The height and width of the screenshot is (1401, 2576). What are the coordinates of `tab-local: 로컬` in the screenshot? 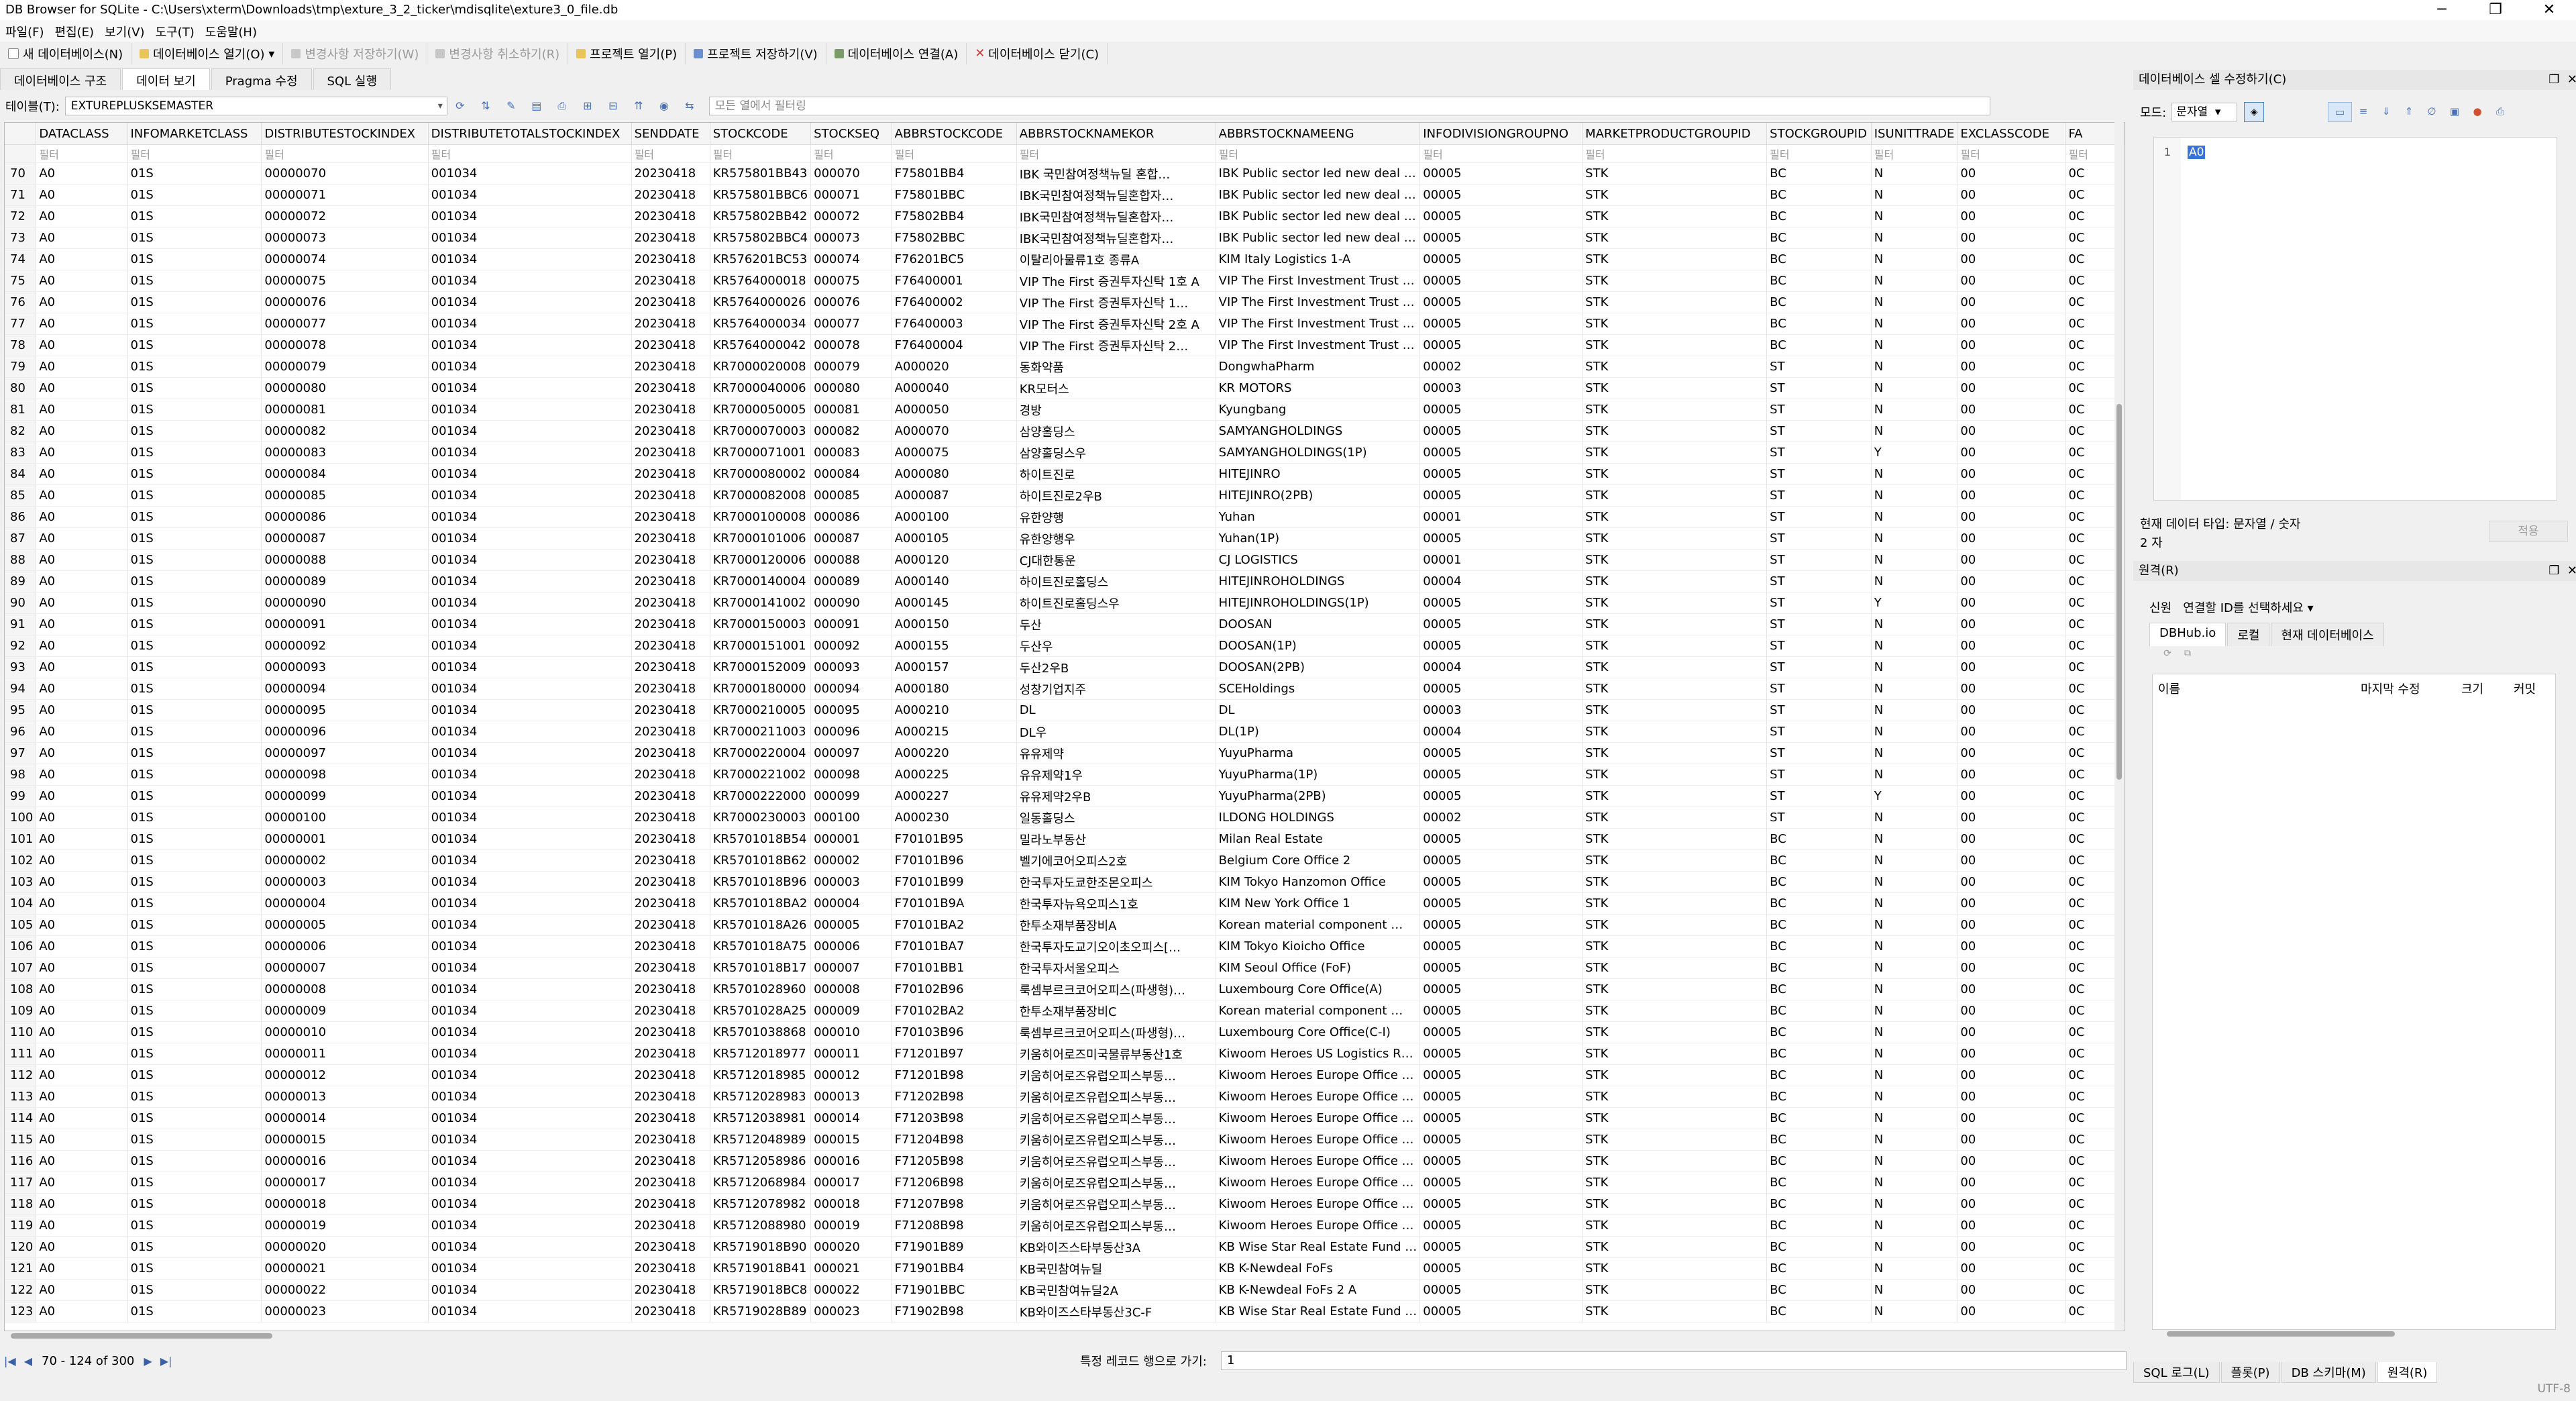 It's located at (2248, 634).